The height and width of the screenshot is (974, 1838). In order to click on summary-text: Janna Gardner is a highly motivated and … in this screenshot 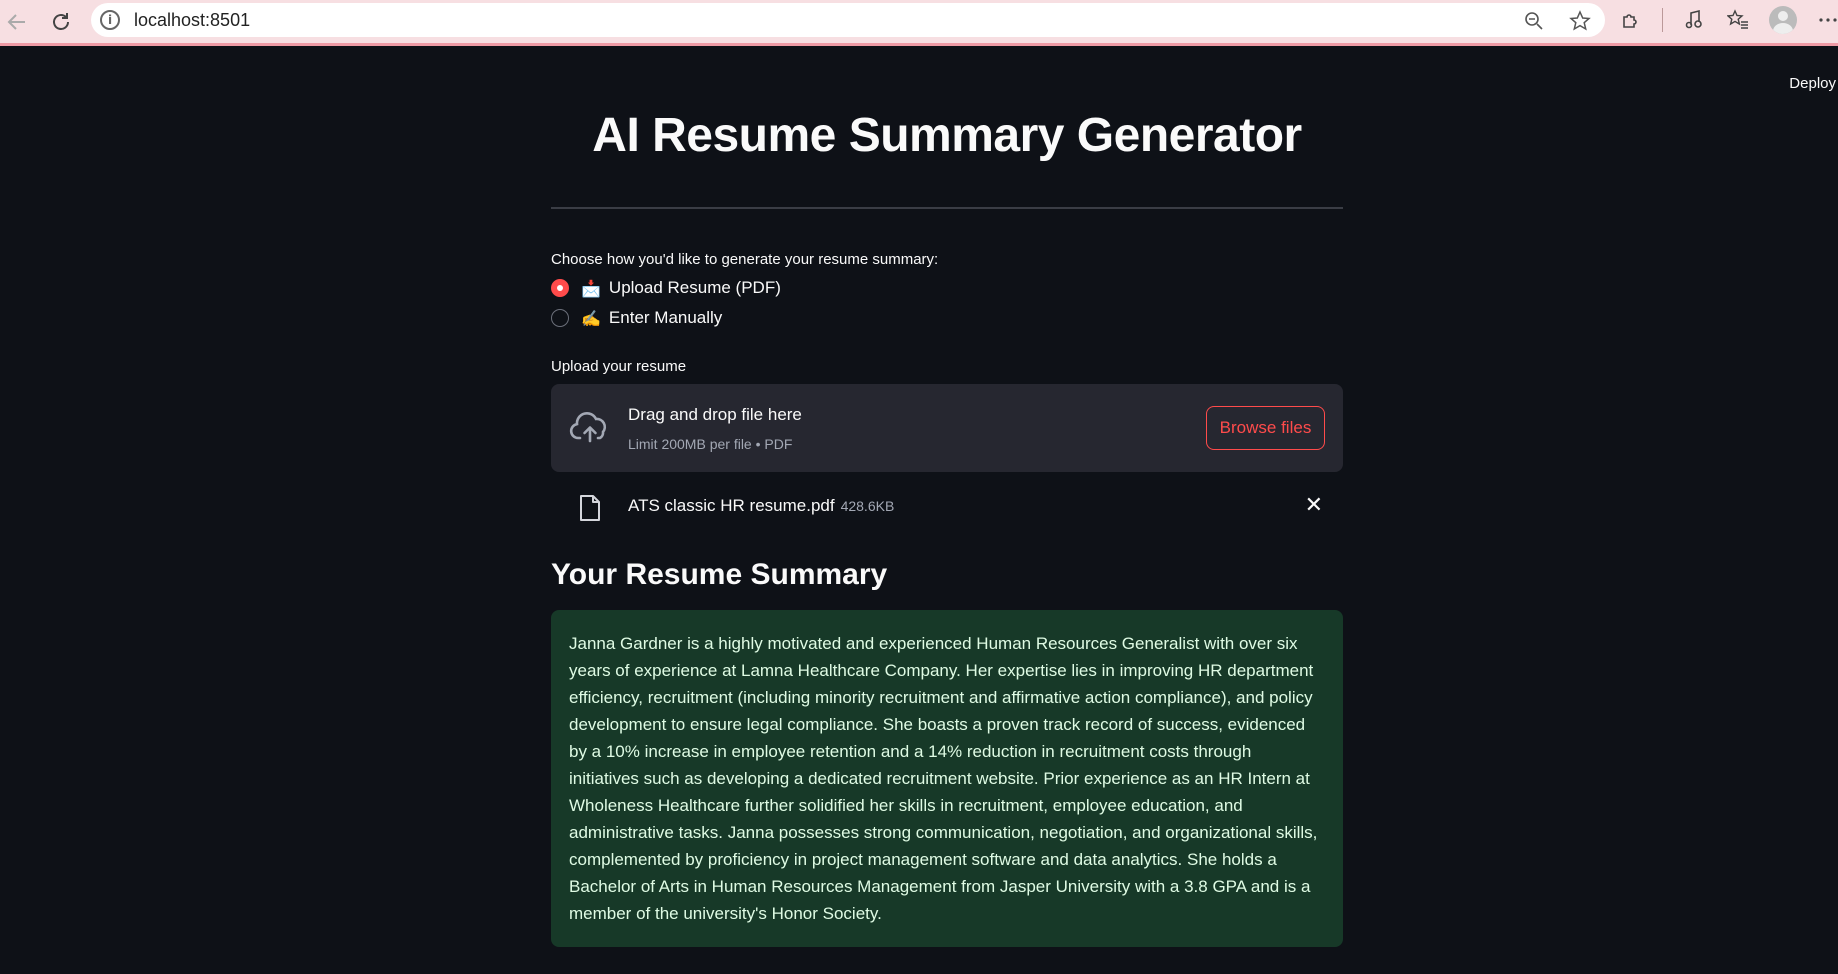, I will do `click(943, 778)`.